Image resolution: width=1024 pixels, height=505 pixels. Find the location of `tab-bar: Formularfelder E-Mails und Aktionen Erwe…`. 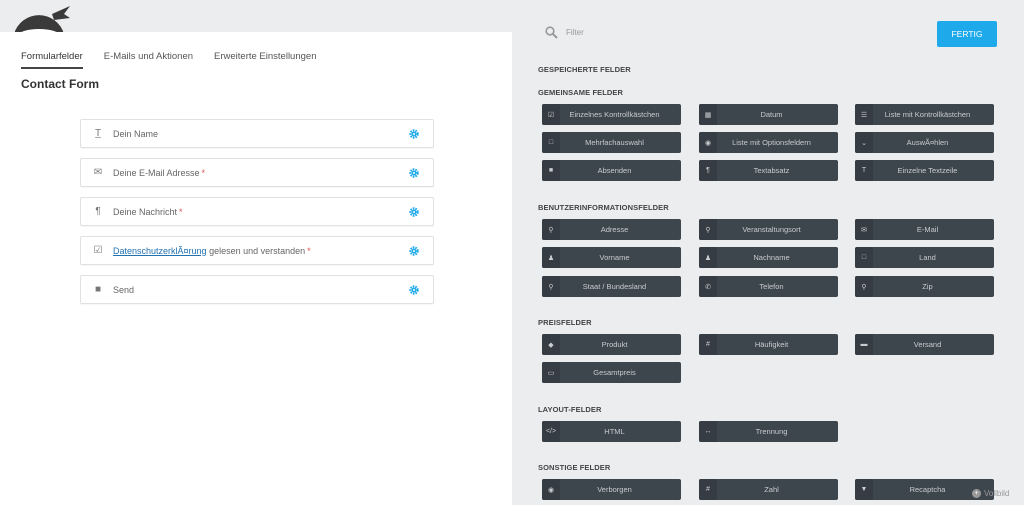

tab-bar: Formularfelder E-Mails und Aktionen Erwe… is located at coordinates (168, 60).